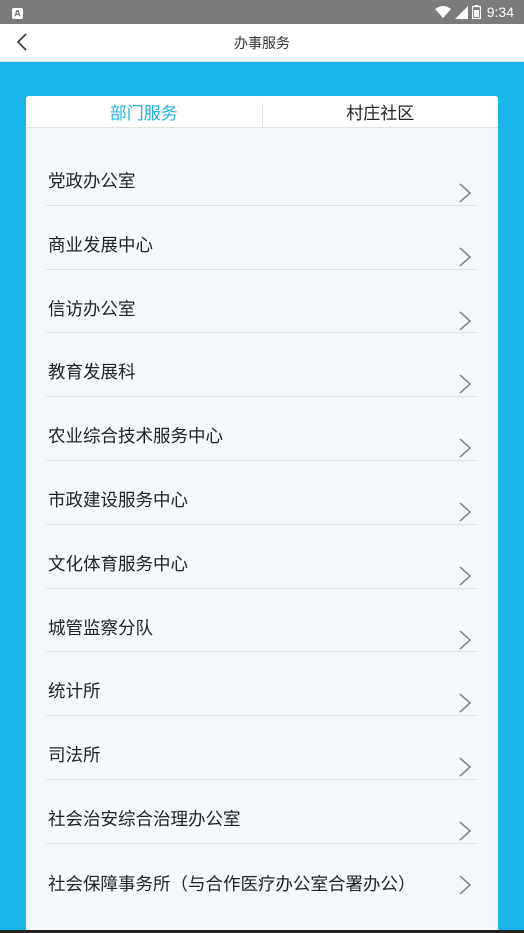 The image size is (524, 933). Describe the element at coordinates (100, 628) in the screenshot. I see `list-item-label: 城管监察分队` at that location.